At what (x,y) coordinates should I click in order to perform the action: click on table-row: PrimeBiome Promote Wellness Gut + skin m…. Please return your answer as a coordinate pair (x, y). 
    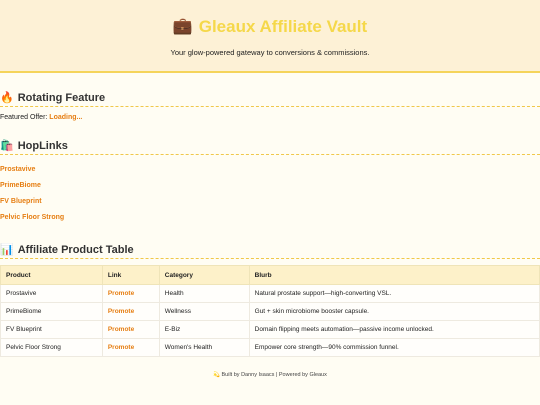
    Looking at the image, I should click on (270, 311).